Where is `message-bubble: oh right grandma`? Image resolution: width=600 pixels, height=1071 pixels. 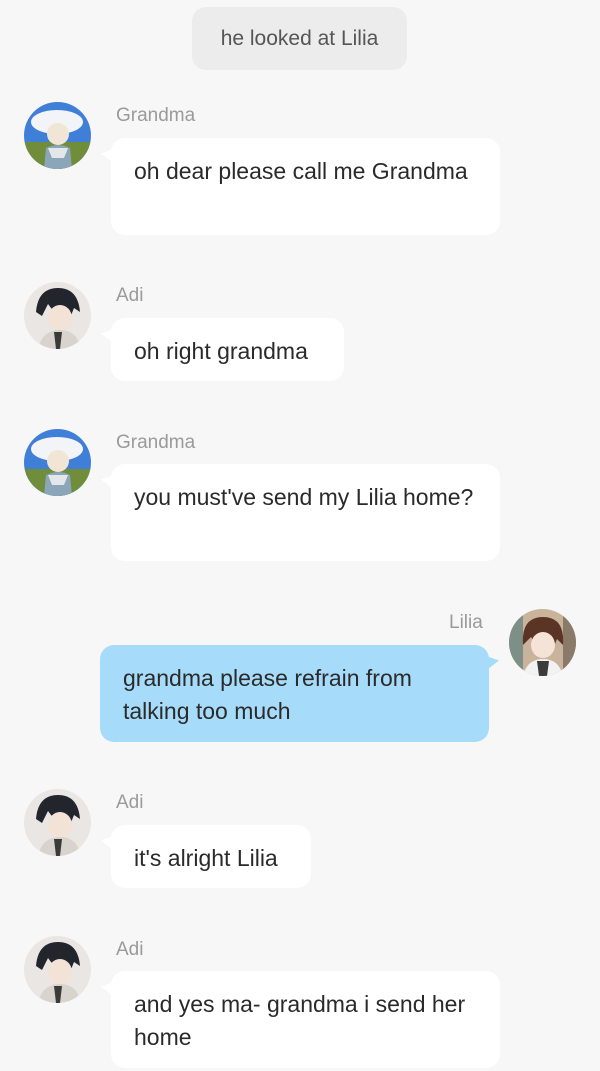
message-bubble: oh right grandma is located at coordinates (227, 349).